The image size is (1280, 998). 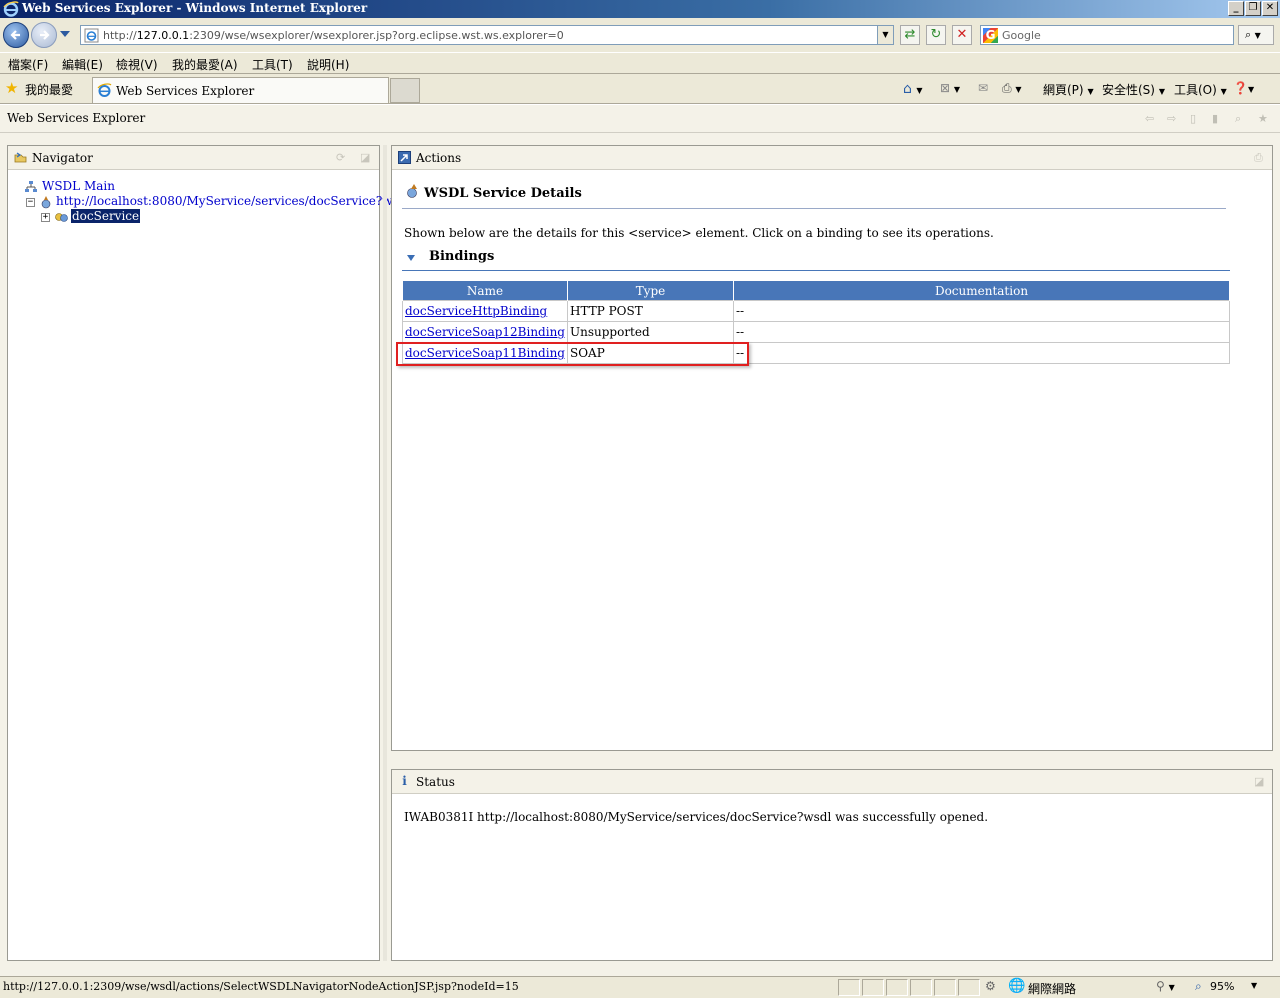 I want to click on wsdl-main-link: WSDL Main, so click(x=78, y=186).